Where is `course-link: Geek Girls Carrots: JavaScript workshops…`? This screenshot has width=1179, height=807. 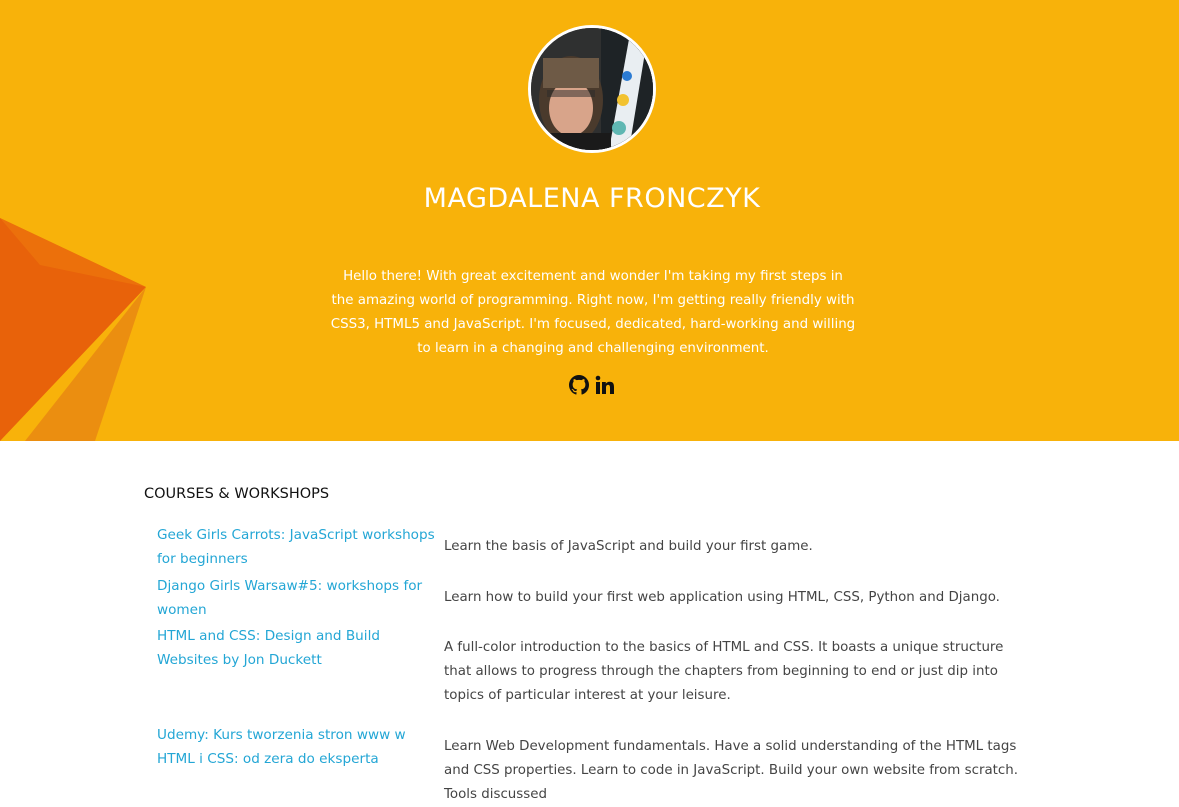
course-link: Geek Girls Carrots: JavaScript workshops… is located at coordinates (298, 547).